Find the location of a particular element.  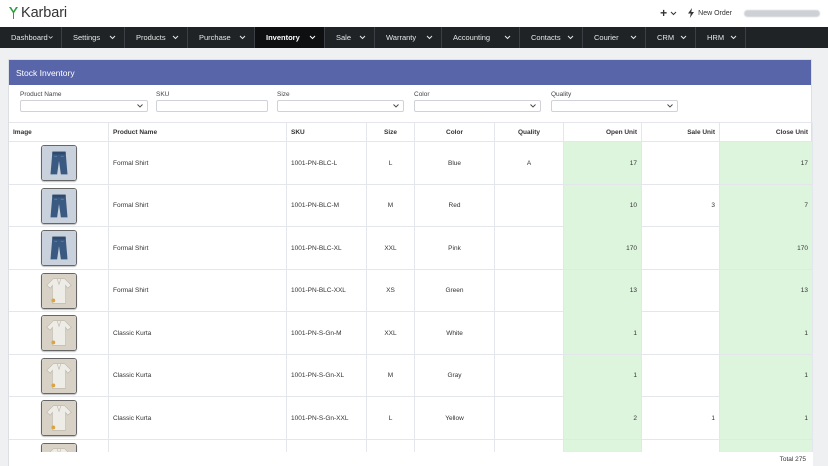

cell-close: 13 is located at coordinates (766, 290).